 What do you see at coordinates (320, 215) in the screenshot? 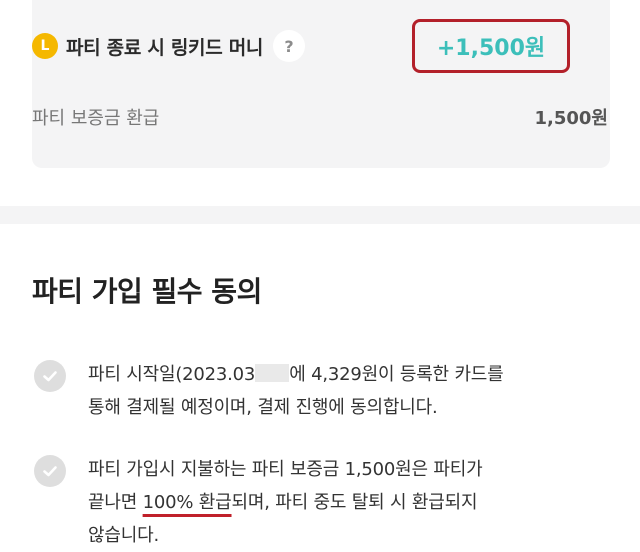
I see `section-divider` at bounding box center [320, 215].